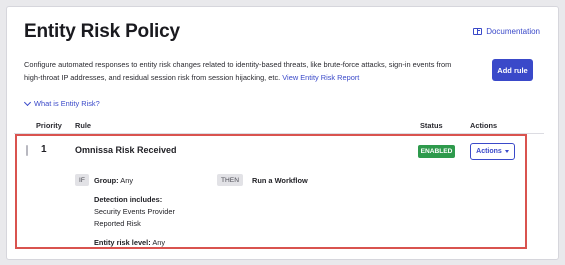 The width and height of the screenshot is (565, 265). Describe the element at coordinates (478, 31) in the screenshot. I see `book-icon` at that location.